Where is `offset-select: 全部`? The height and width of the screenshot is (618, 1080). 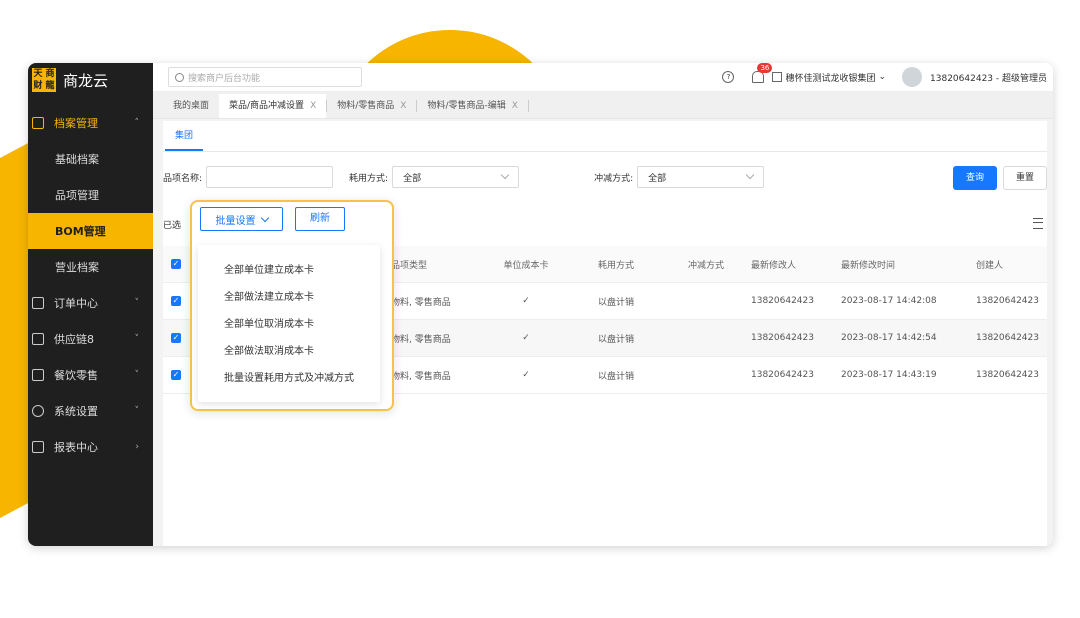 offset-select: 全部 is located at coordinates (701, 177).